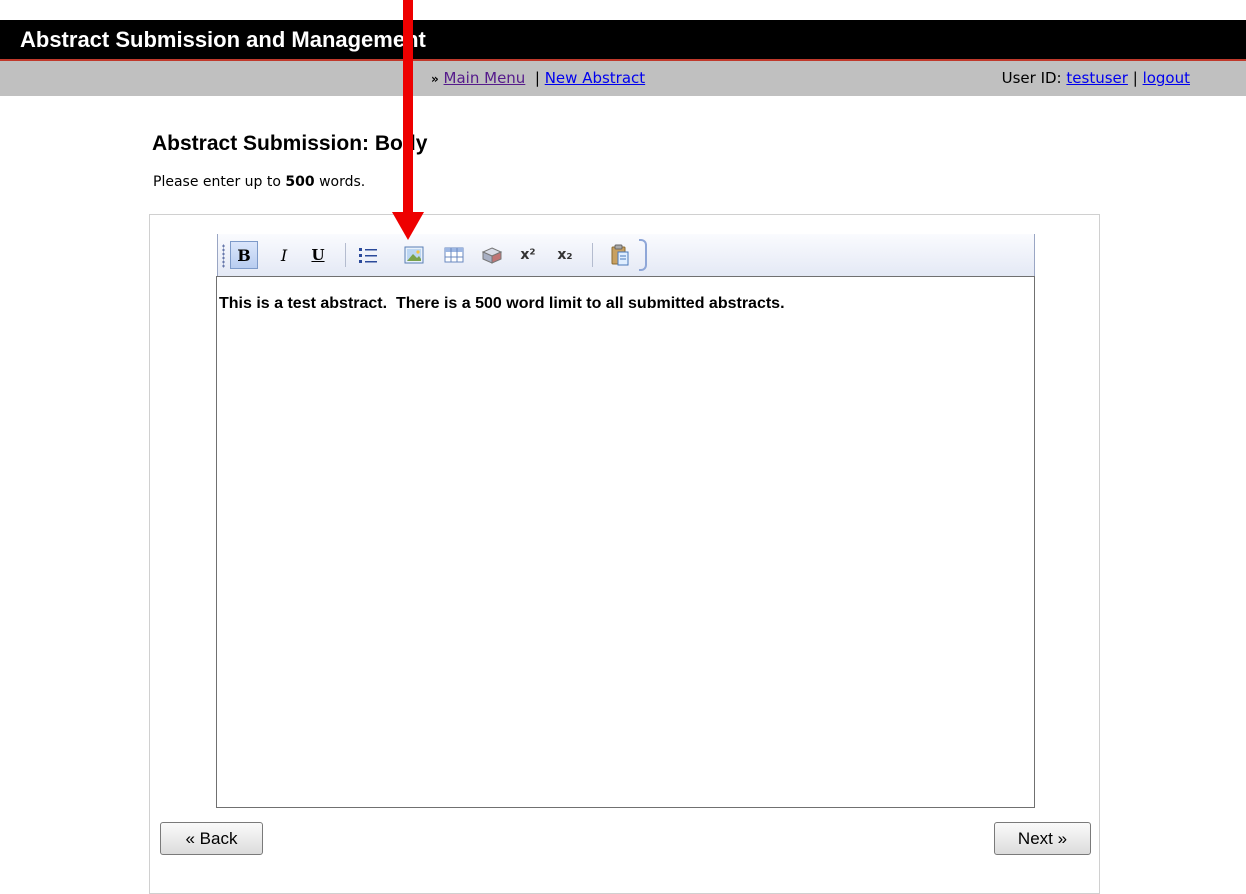  I want to click on underline-button: U, so click(318, 255).